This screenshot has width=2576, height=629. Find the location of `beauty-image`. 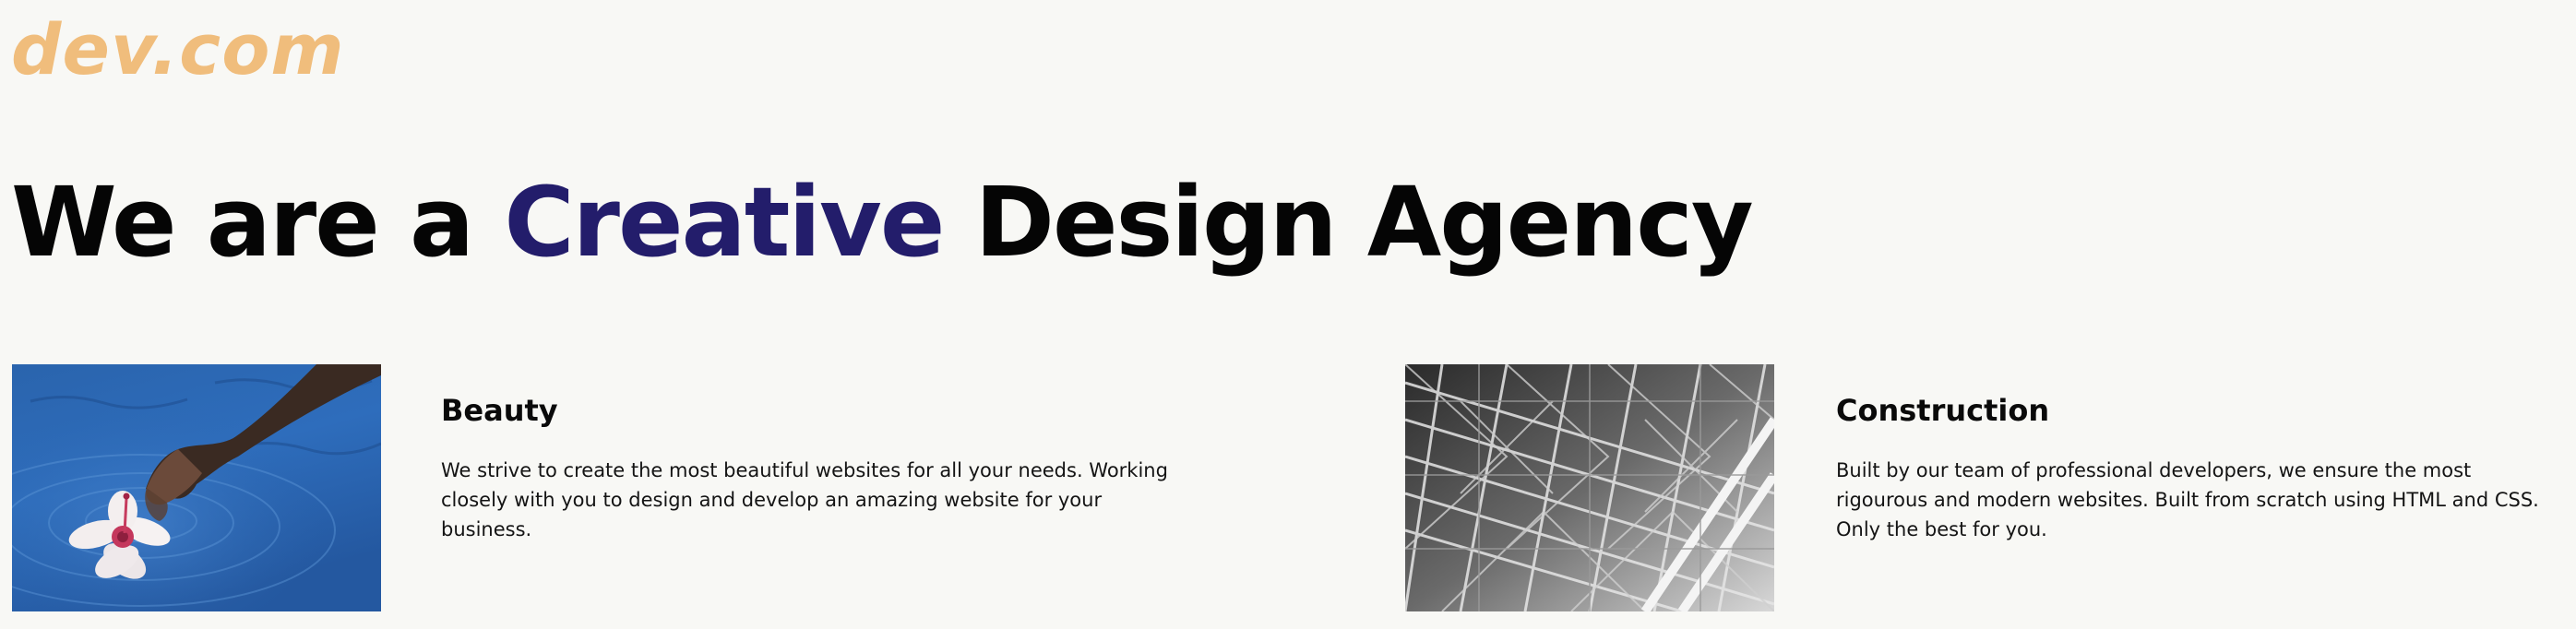

beauty-image is located at coordinates (197, 487).